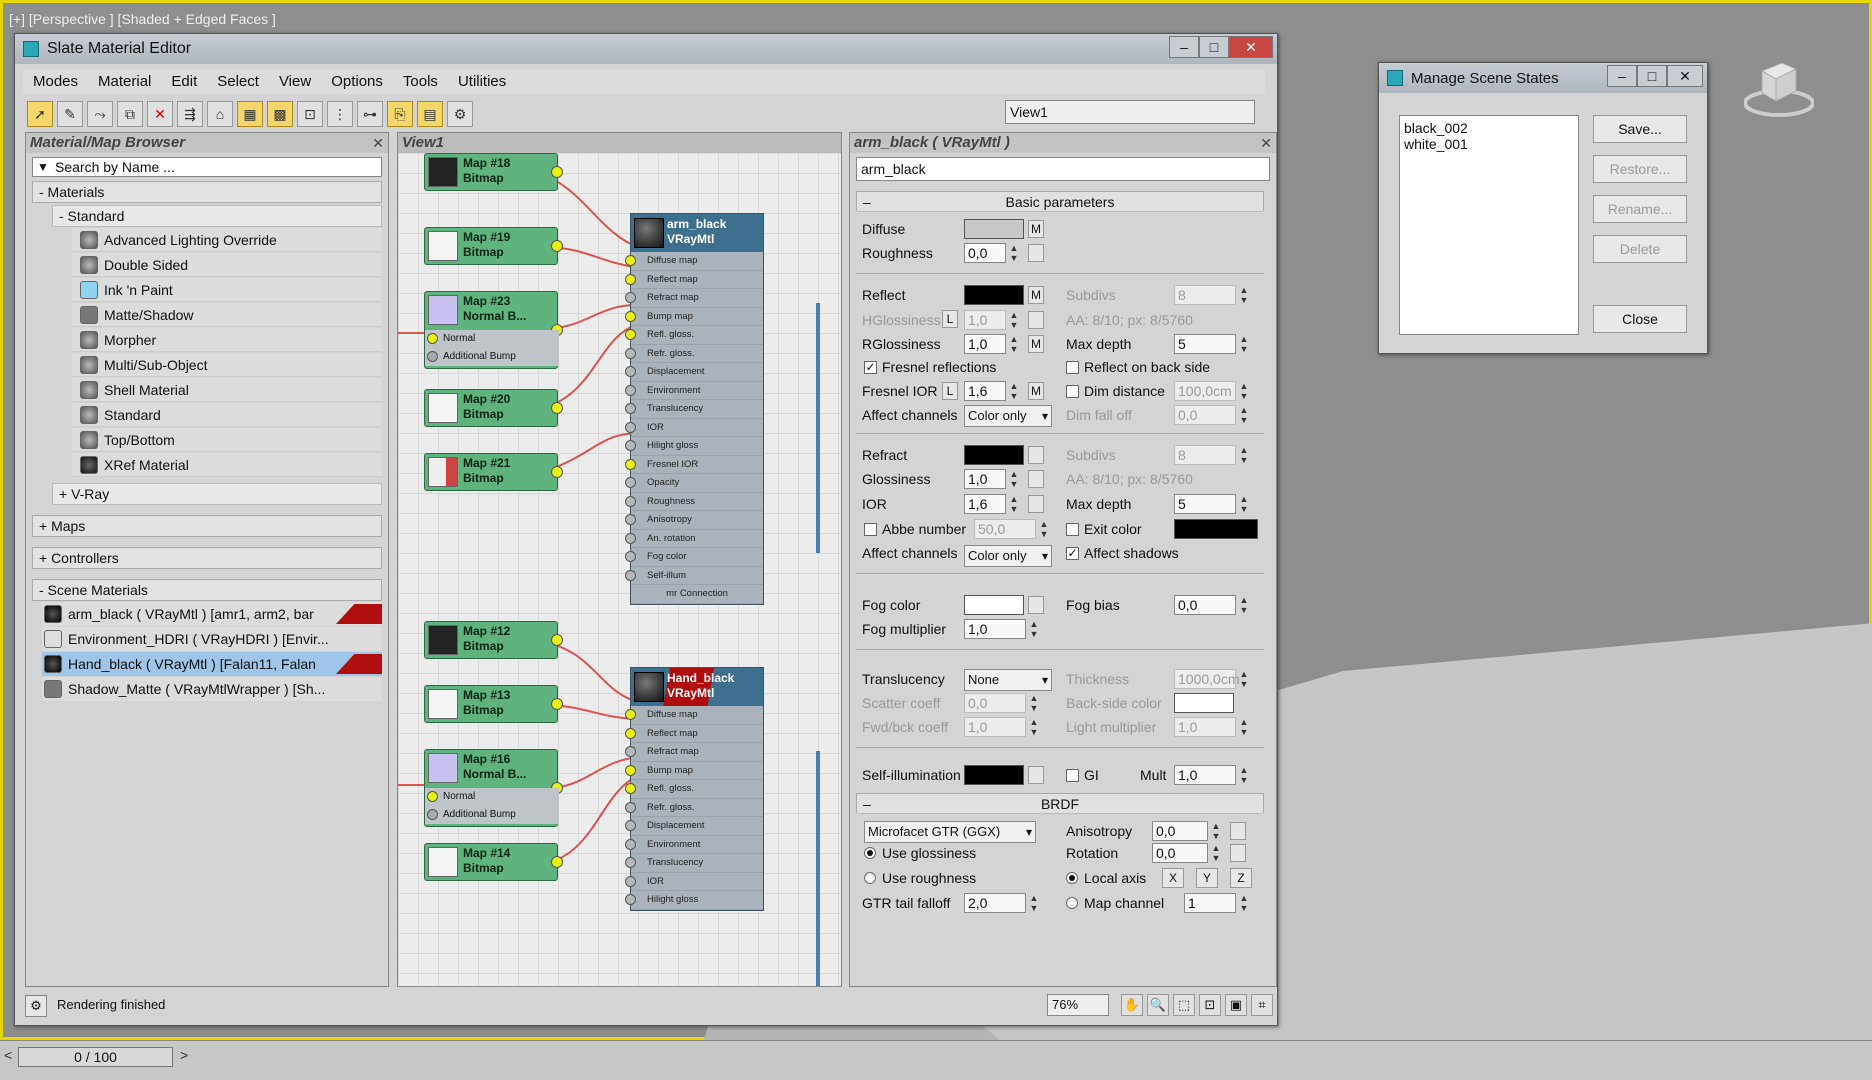 The height and width of the screenshot is (1080, 1872). What do you see at coordinates (1206, 679) in the screenshot?
I see `thickness-spinner: 1000,0cm` at bounding box center [1206, 679].